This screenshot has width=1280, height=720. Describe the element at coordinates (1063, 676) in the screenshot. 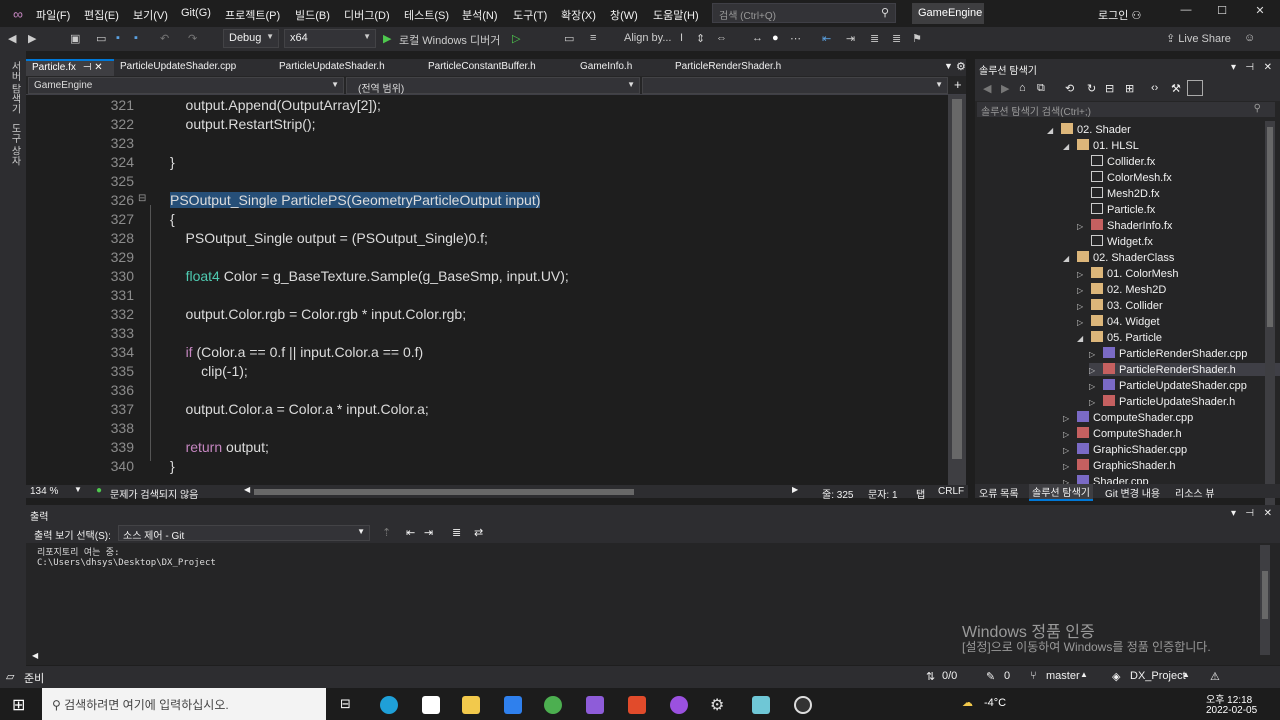

I see `branch-selector: master` at that location.